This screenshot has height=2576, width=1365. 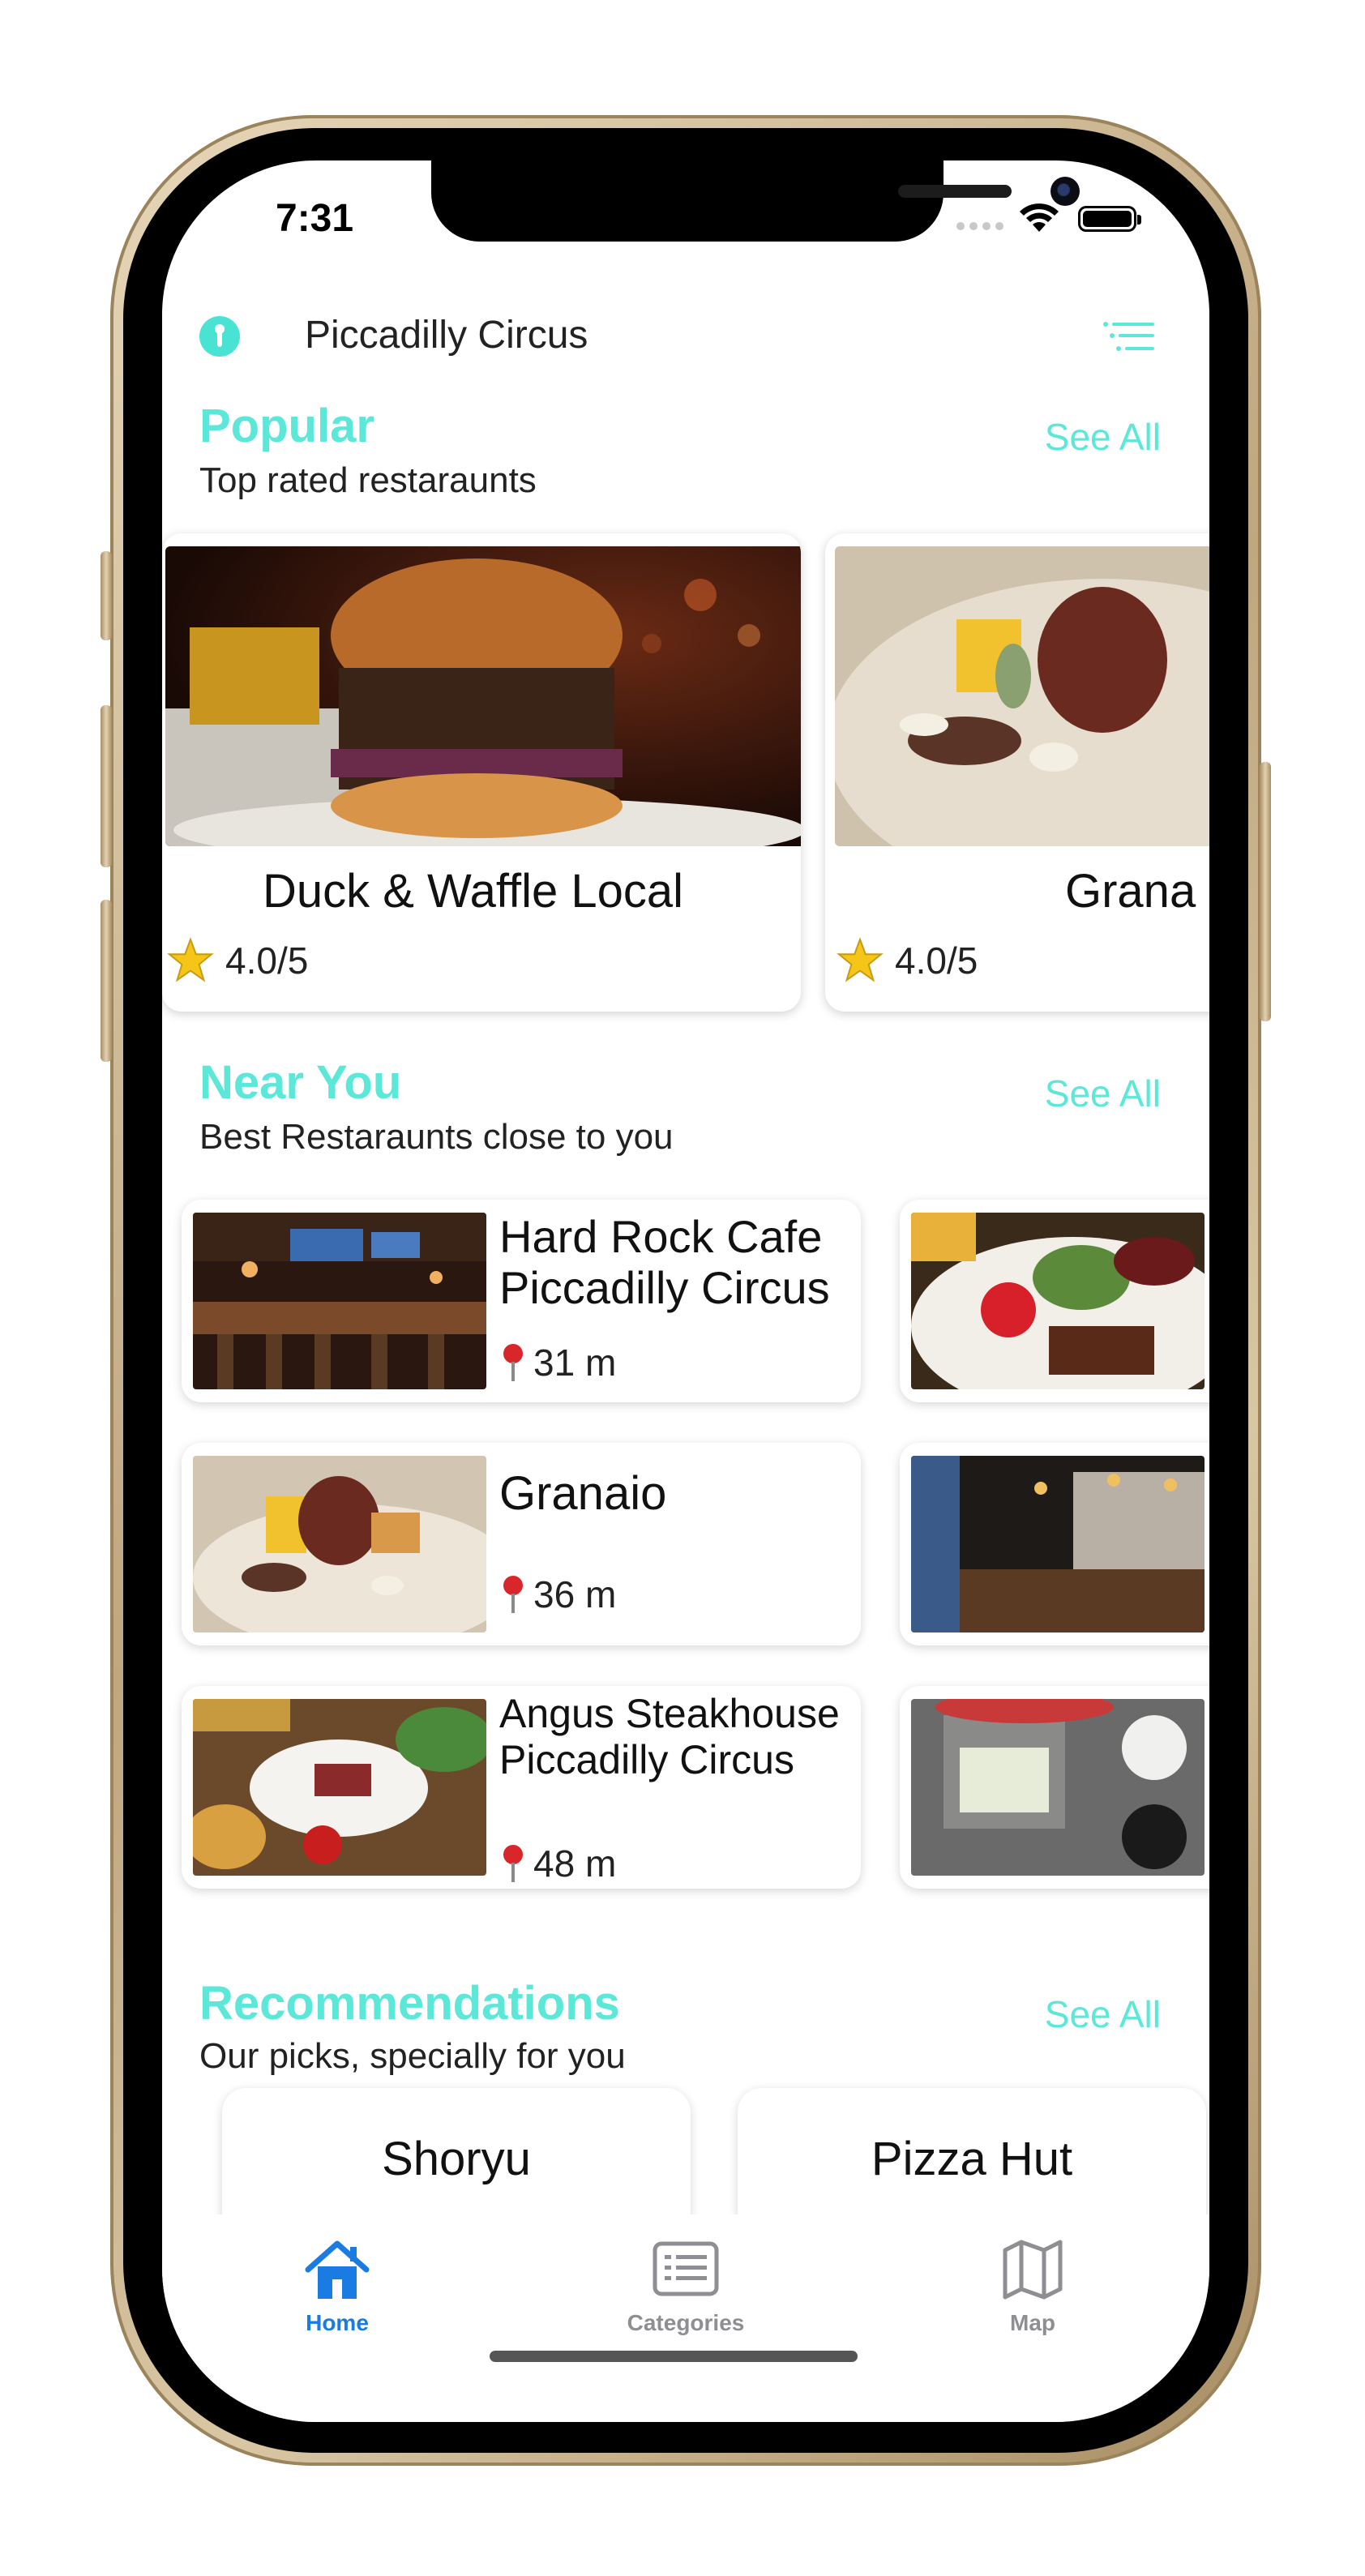 I want to click on popular-card: Duck & Waffle Local 4.0/5, so click(x=482, y=772).